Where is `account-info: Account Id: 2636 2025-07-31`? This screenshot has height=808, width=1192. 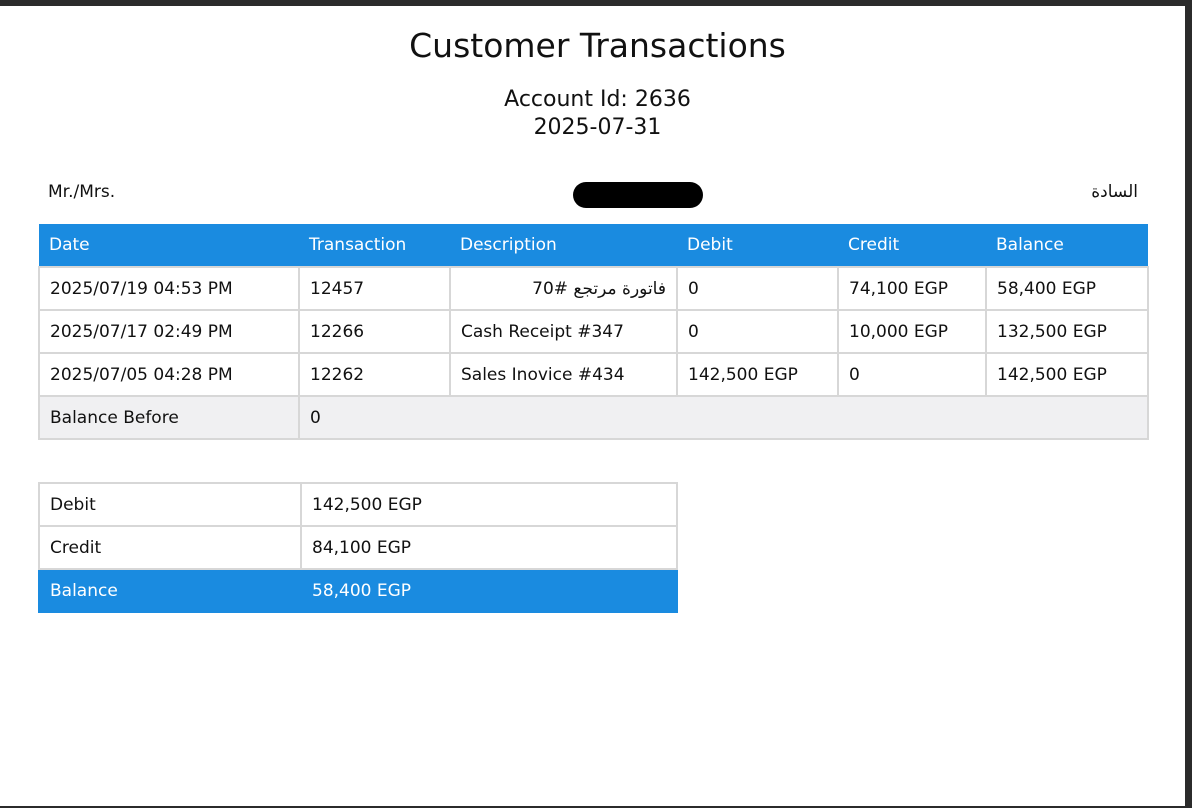
account-info: Account Id: 2636 2025-07-31 is located at coordinates (596, 114).